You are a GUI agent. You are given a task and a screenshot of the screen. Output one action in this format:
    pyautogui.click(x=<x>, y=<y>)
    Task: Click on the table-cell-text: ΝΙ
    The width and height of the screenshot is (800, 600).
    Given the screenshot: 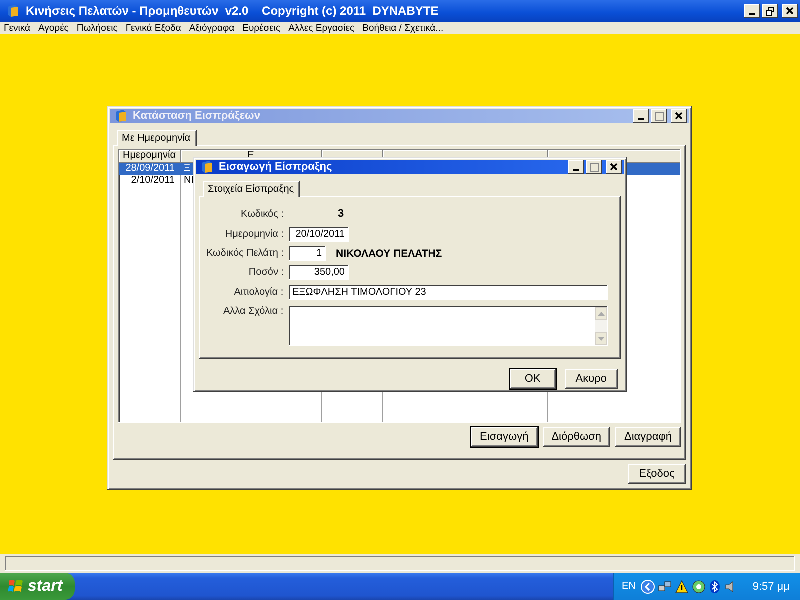 What is the action you would take?
    pyautogui.click(x=188, y=181)
    